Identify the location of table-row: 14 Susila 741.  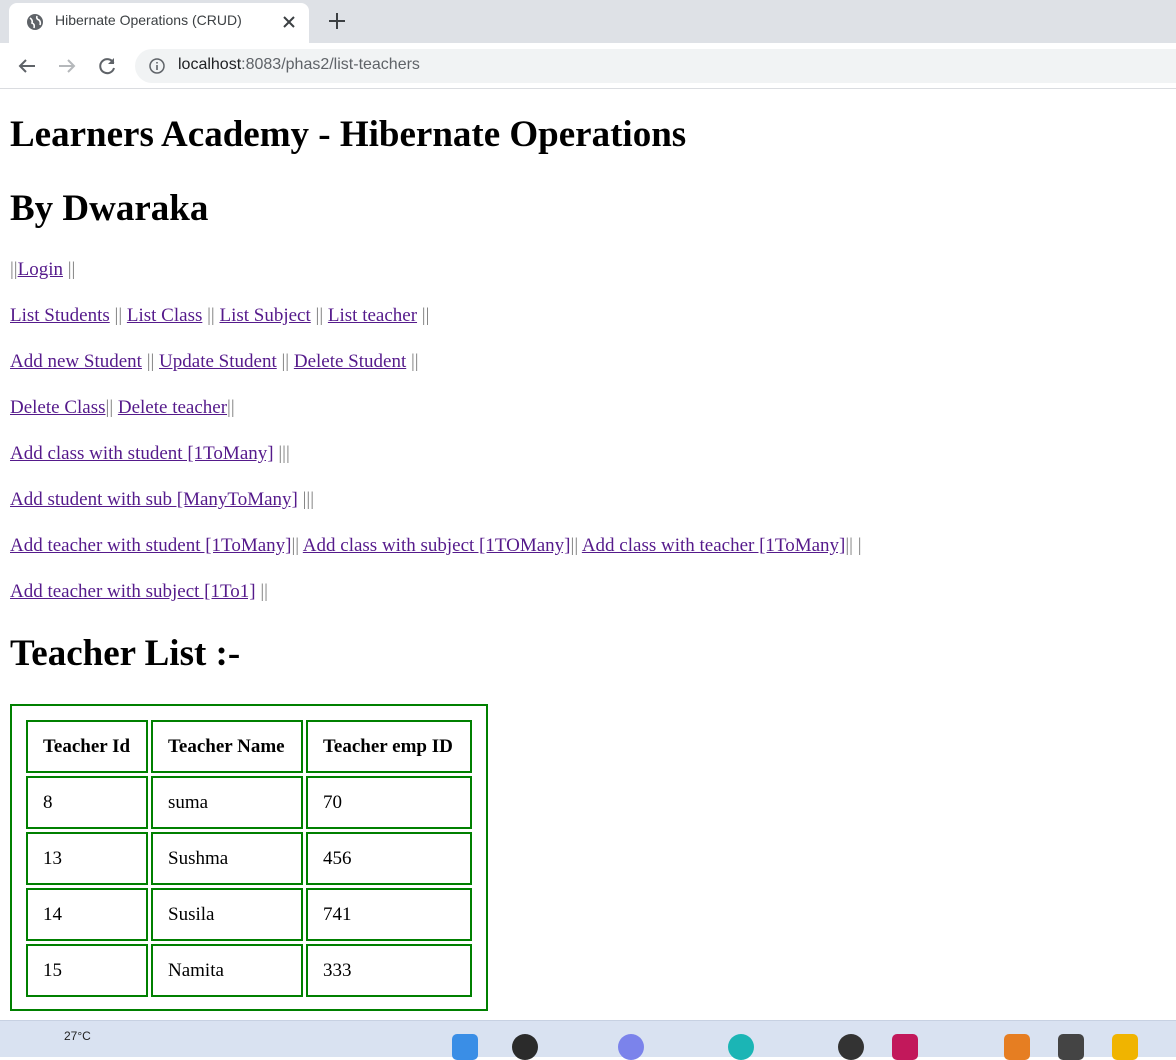
(249, 914).